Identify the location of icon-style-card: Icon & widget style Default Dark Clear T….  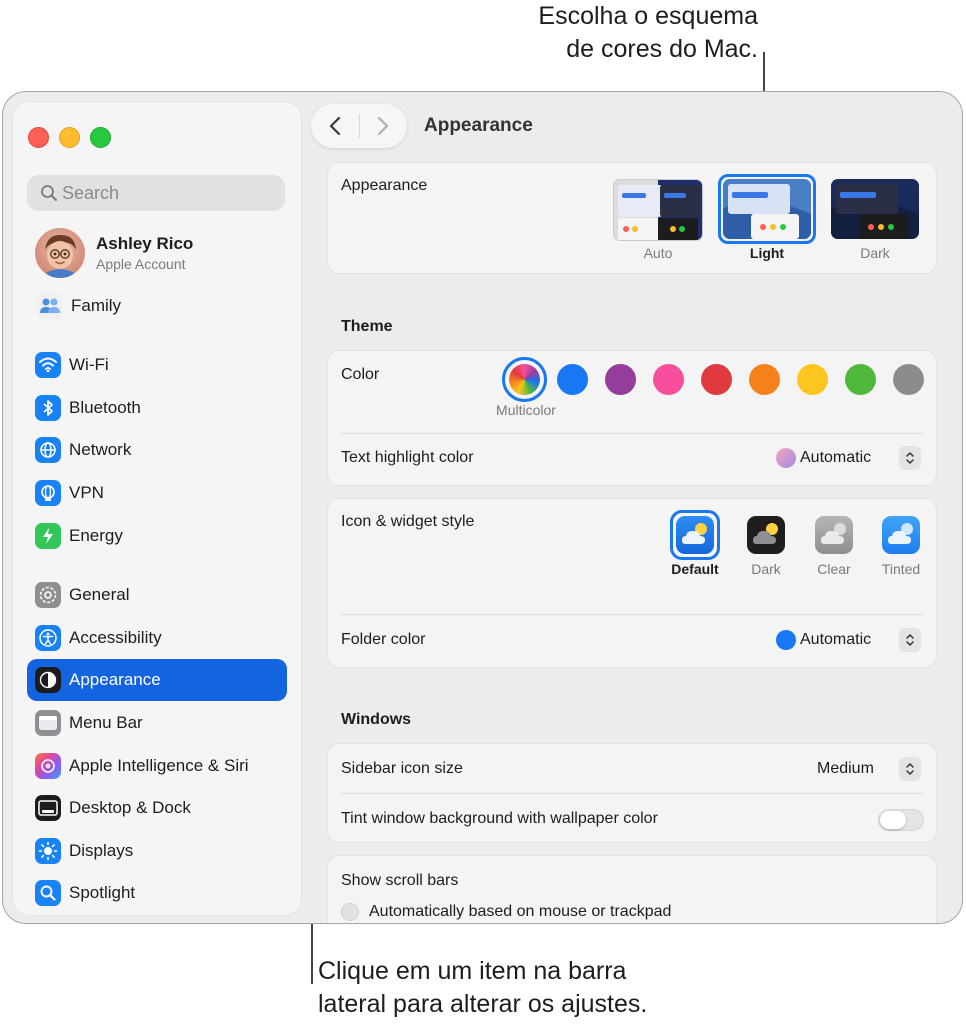
(632, 583).